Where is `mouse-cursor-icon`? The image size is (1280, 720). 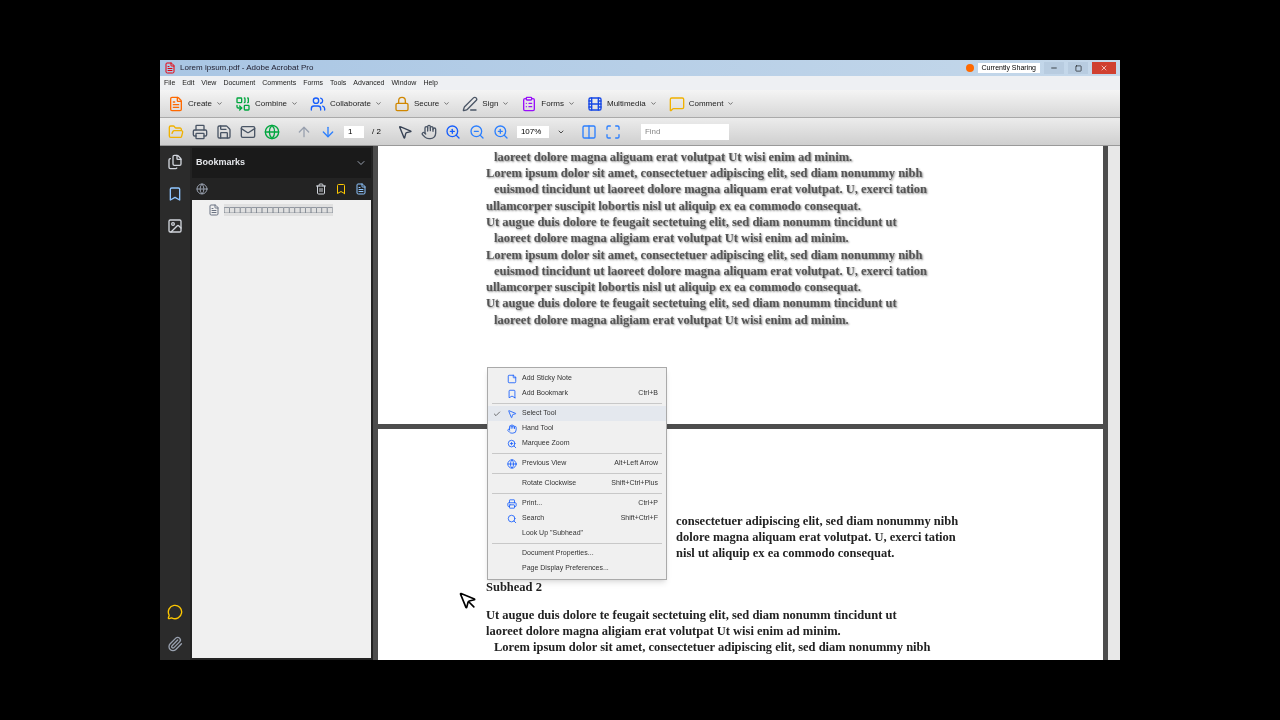 mouse-cursor-icon is located at coordinates (468, 601).